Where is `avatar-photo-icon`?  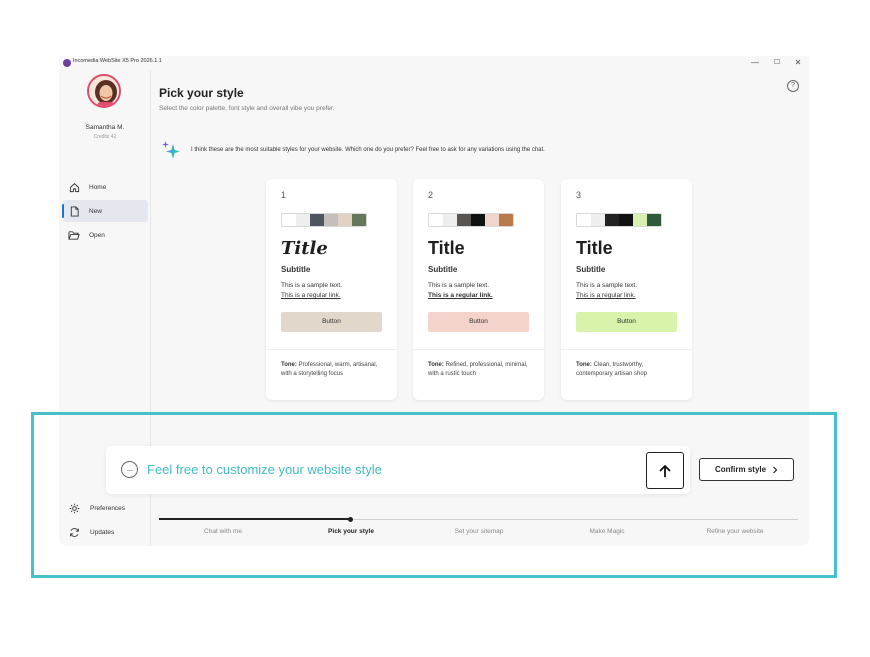
avatar-photo-icon is located at coordinates (104, 91).